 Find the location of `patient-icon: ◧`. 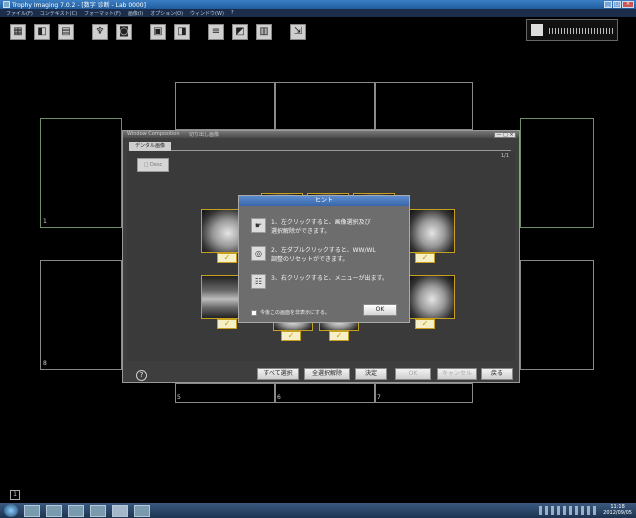

patient-icon: ◧ is located at coordinates (42, 32).